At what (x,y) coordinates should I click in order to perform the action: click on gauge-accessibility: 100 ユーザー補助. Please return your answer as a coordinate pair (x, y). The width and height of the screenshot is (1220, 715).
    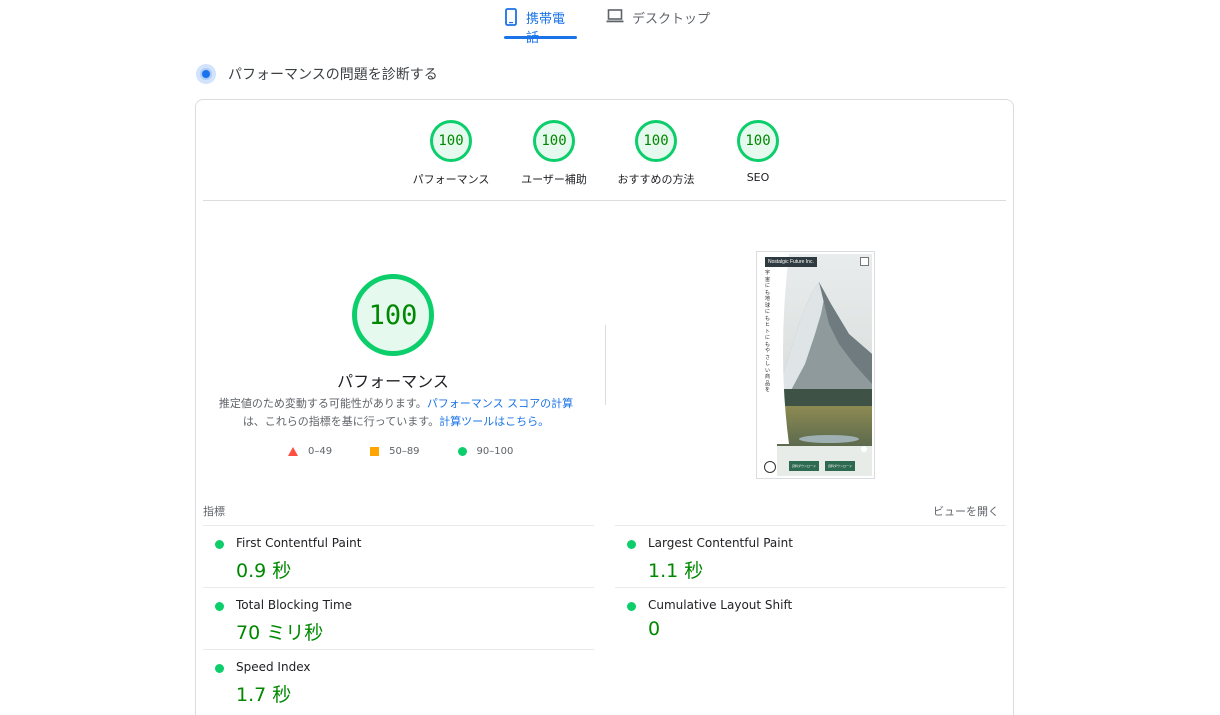
    Looking at the image, I should click on (554, 153).